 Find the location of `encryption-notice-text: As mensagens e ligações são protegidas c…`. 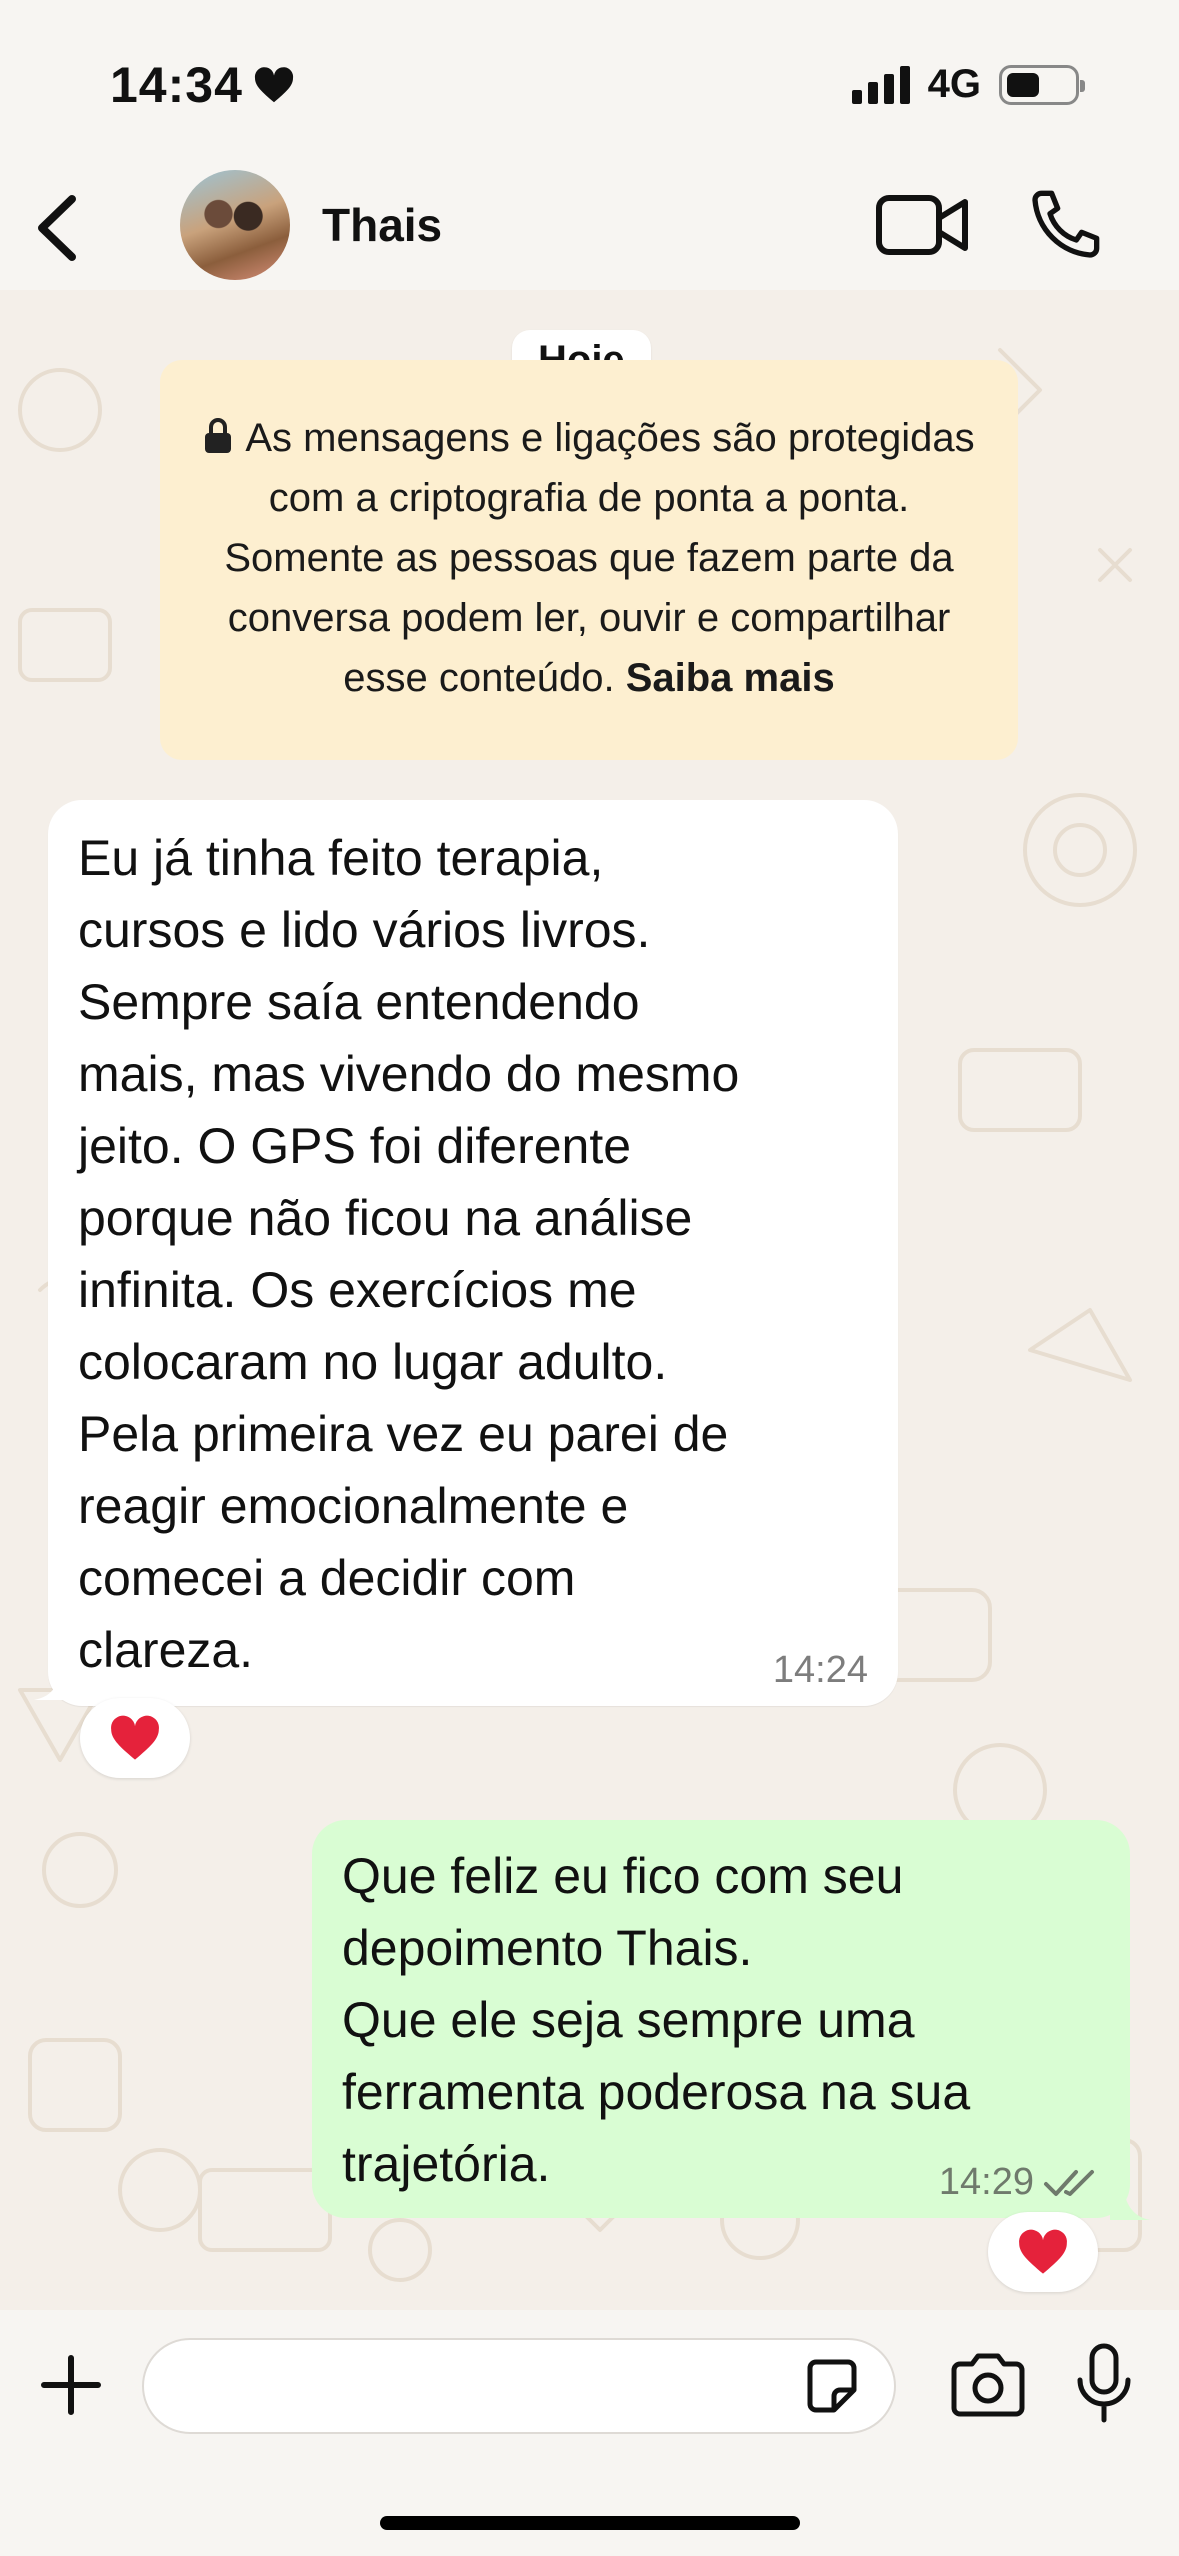

encryption-notice-text: As mensagens e ligações são protegidas c… is located at coordinates (599, 558).